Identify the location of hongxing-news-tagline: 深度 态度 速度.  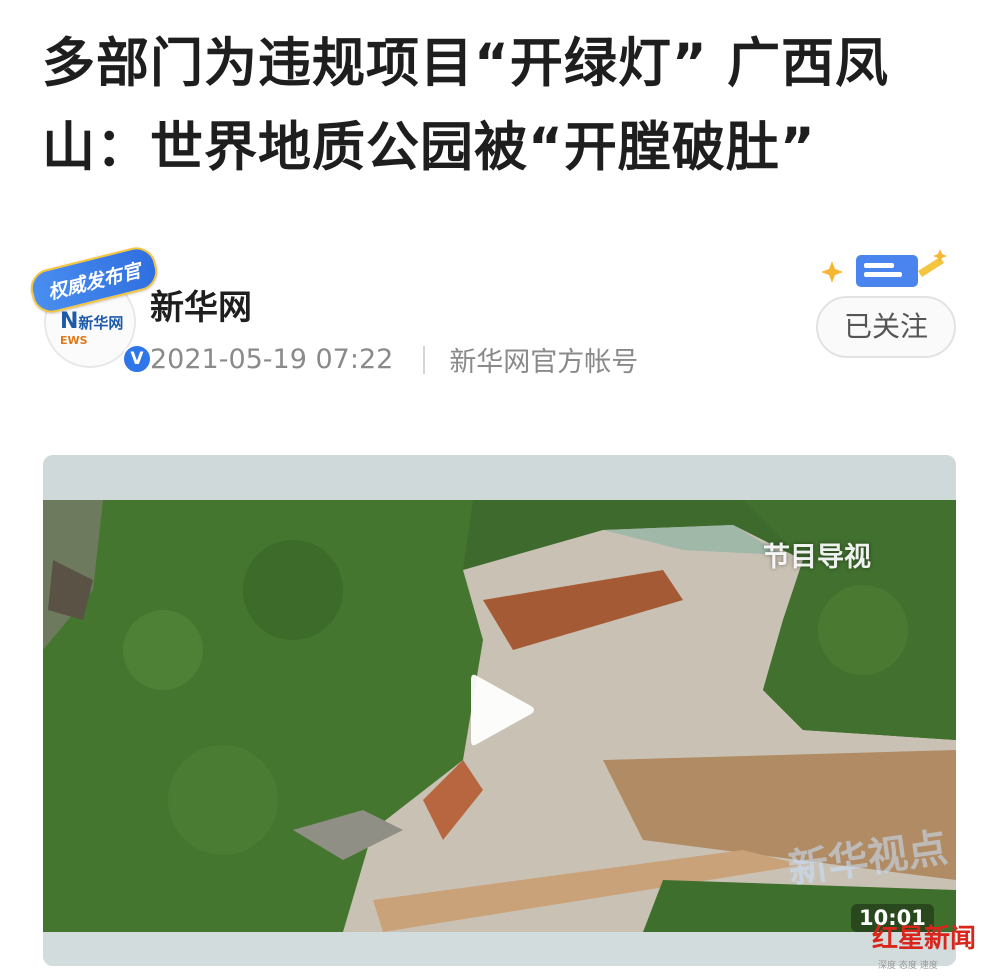
(908, 966).